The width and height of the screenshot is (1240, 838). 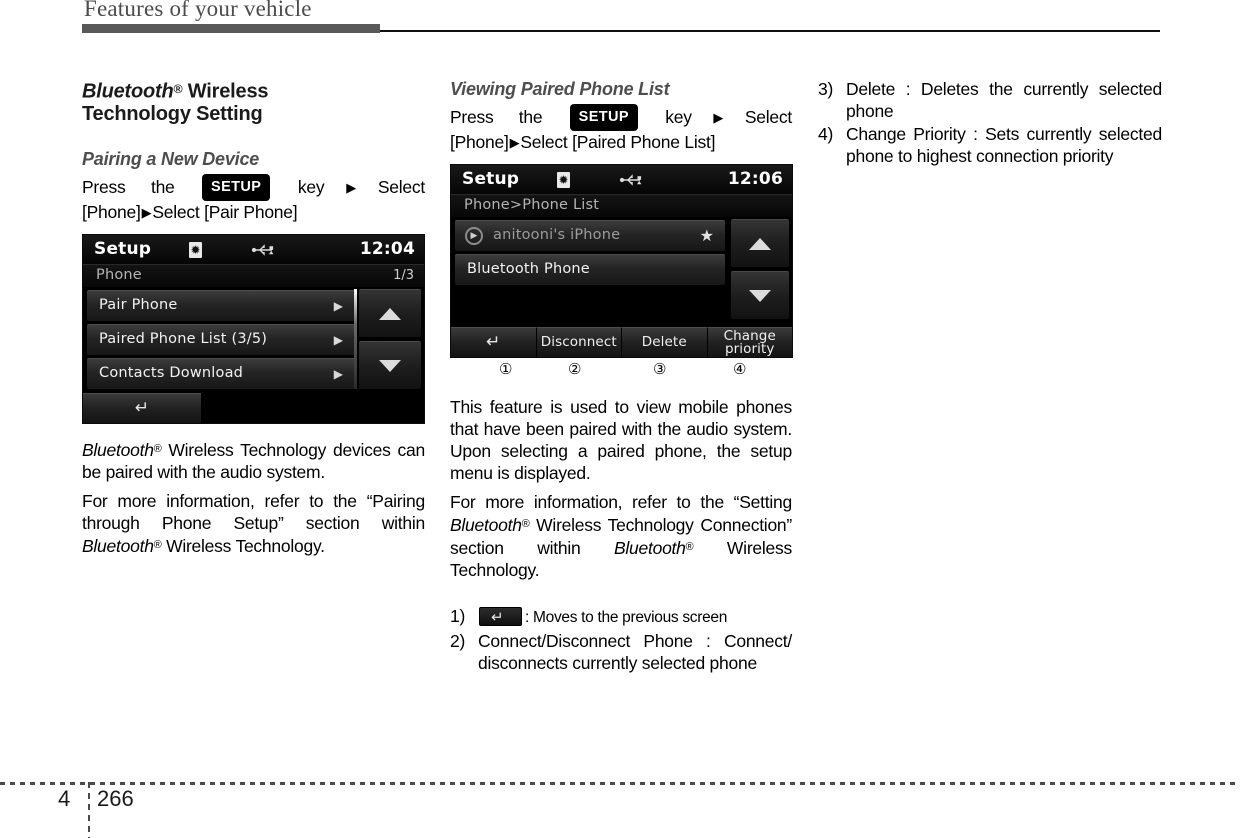 I want to click on list-number: 1), so click(x=458, y=615).